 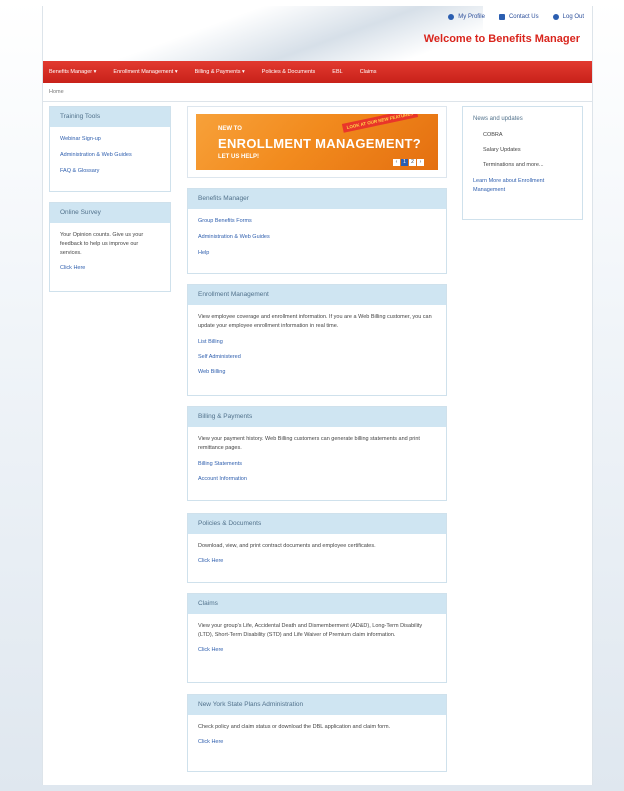 I want to click on faq-glossary-link: FAQ & Glossary, so click(x=110, y=171).